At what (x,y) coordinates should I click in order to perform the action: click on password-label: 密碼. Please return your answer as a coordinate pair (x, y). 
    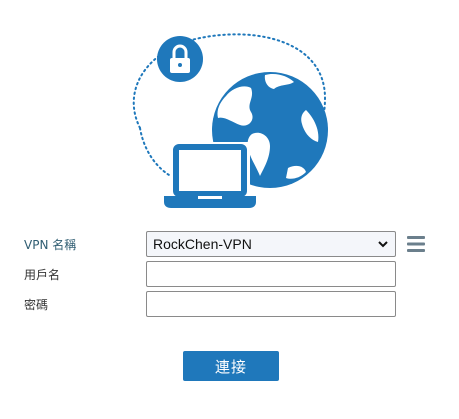
    Looking at the image, I should click on (36, 305).